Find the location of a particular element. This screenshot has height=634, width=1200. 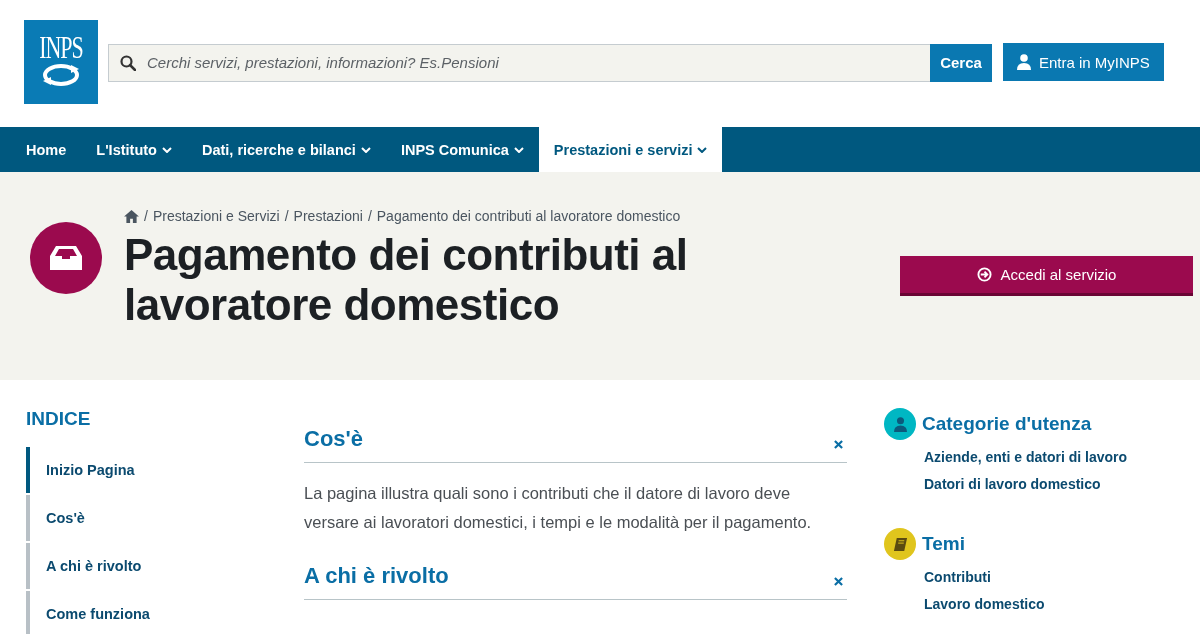

breadcrumb-link: Prestazioni is located at coordinates (328, 216).